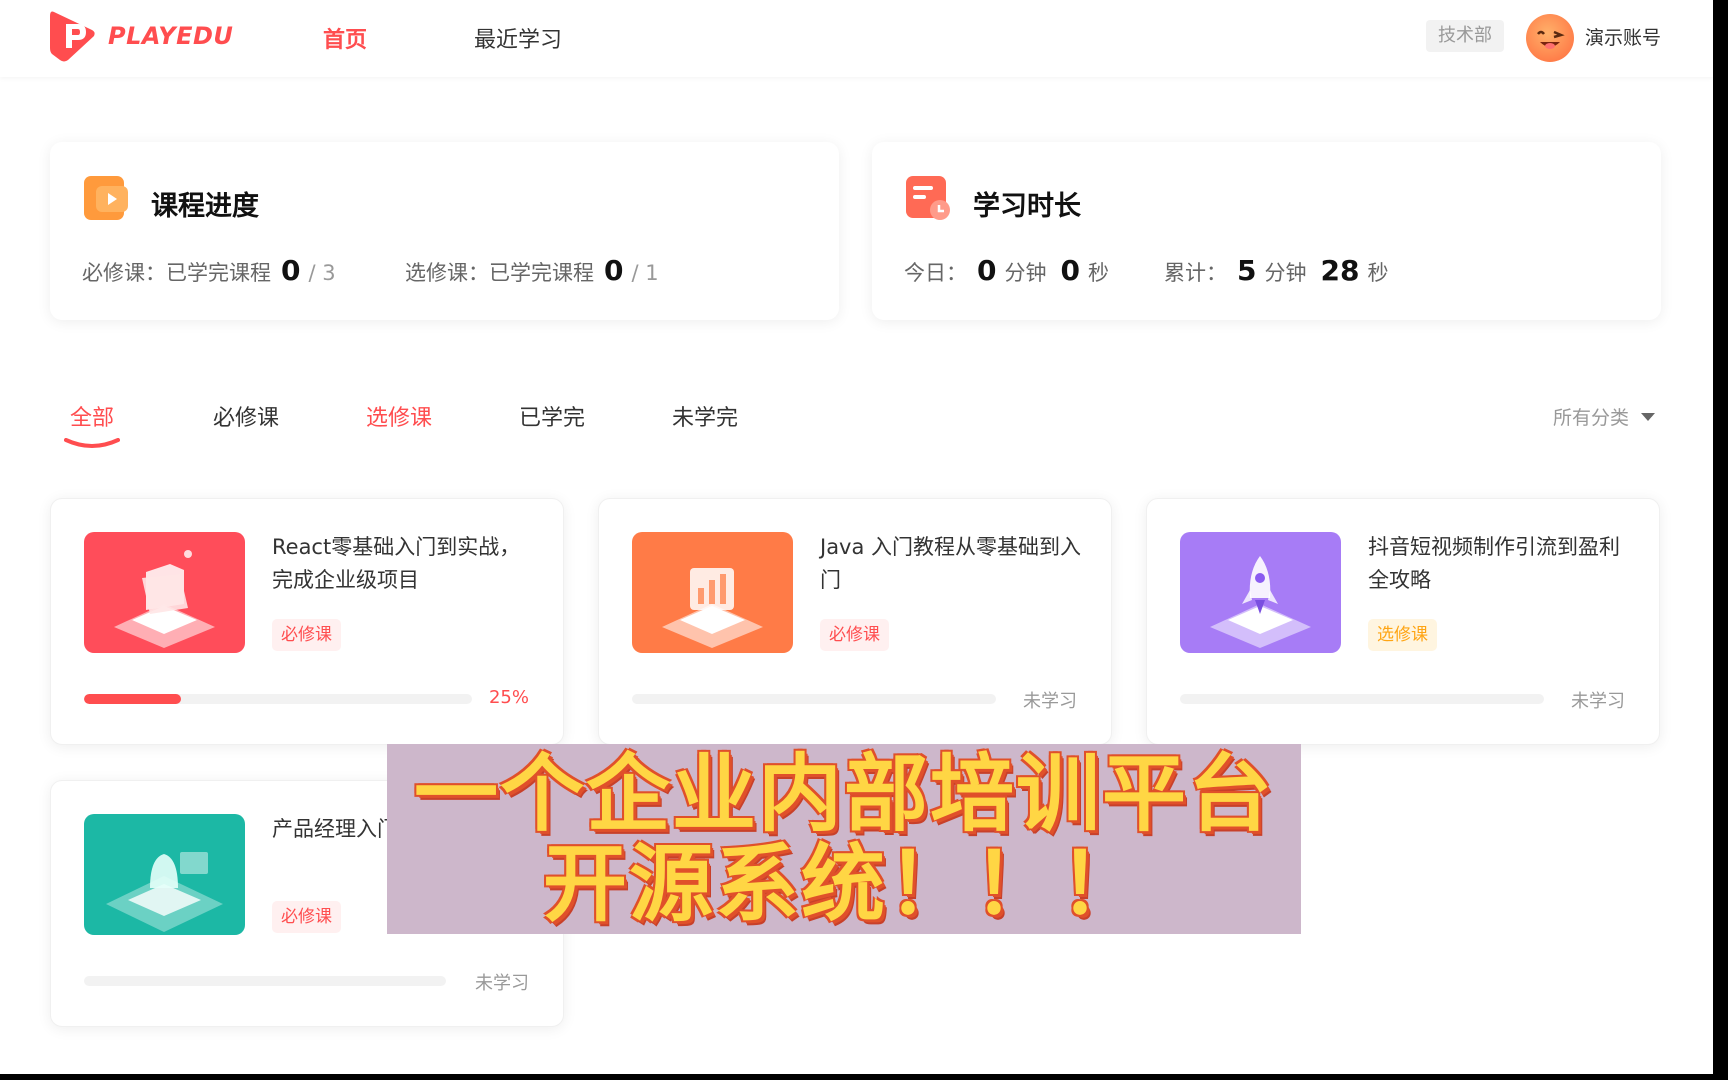  What do you see at coordinates (1266, 231) in the screenshot?
I see `study-time-card: 学习时长 今日： 0 分钟 0 秒 累计： 5 分钟 28 秒` at bounding box center [1266, 231].